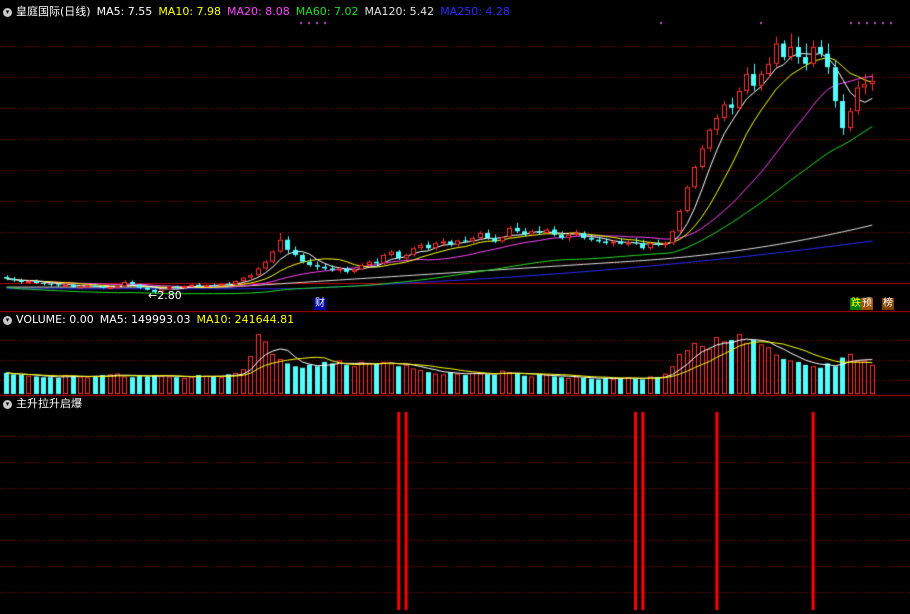  What do you see at coordinates (7, 12) in the screenshot?
I see `price-panel-toggle-icon: ▾` at bounding box center [7, 12].